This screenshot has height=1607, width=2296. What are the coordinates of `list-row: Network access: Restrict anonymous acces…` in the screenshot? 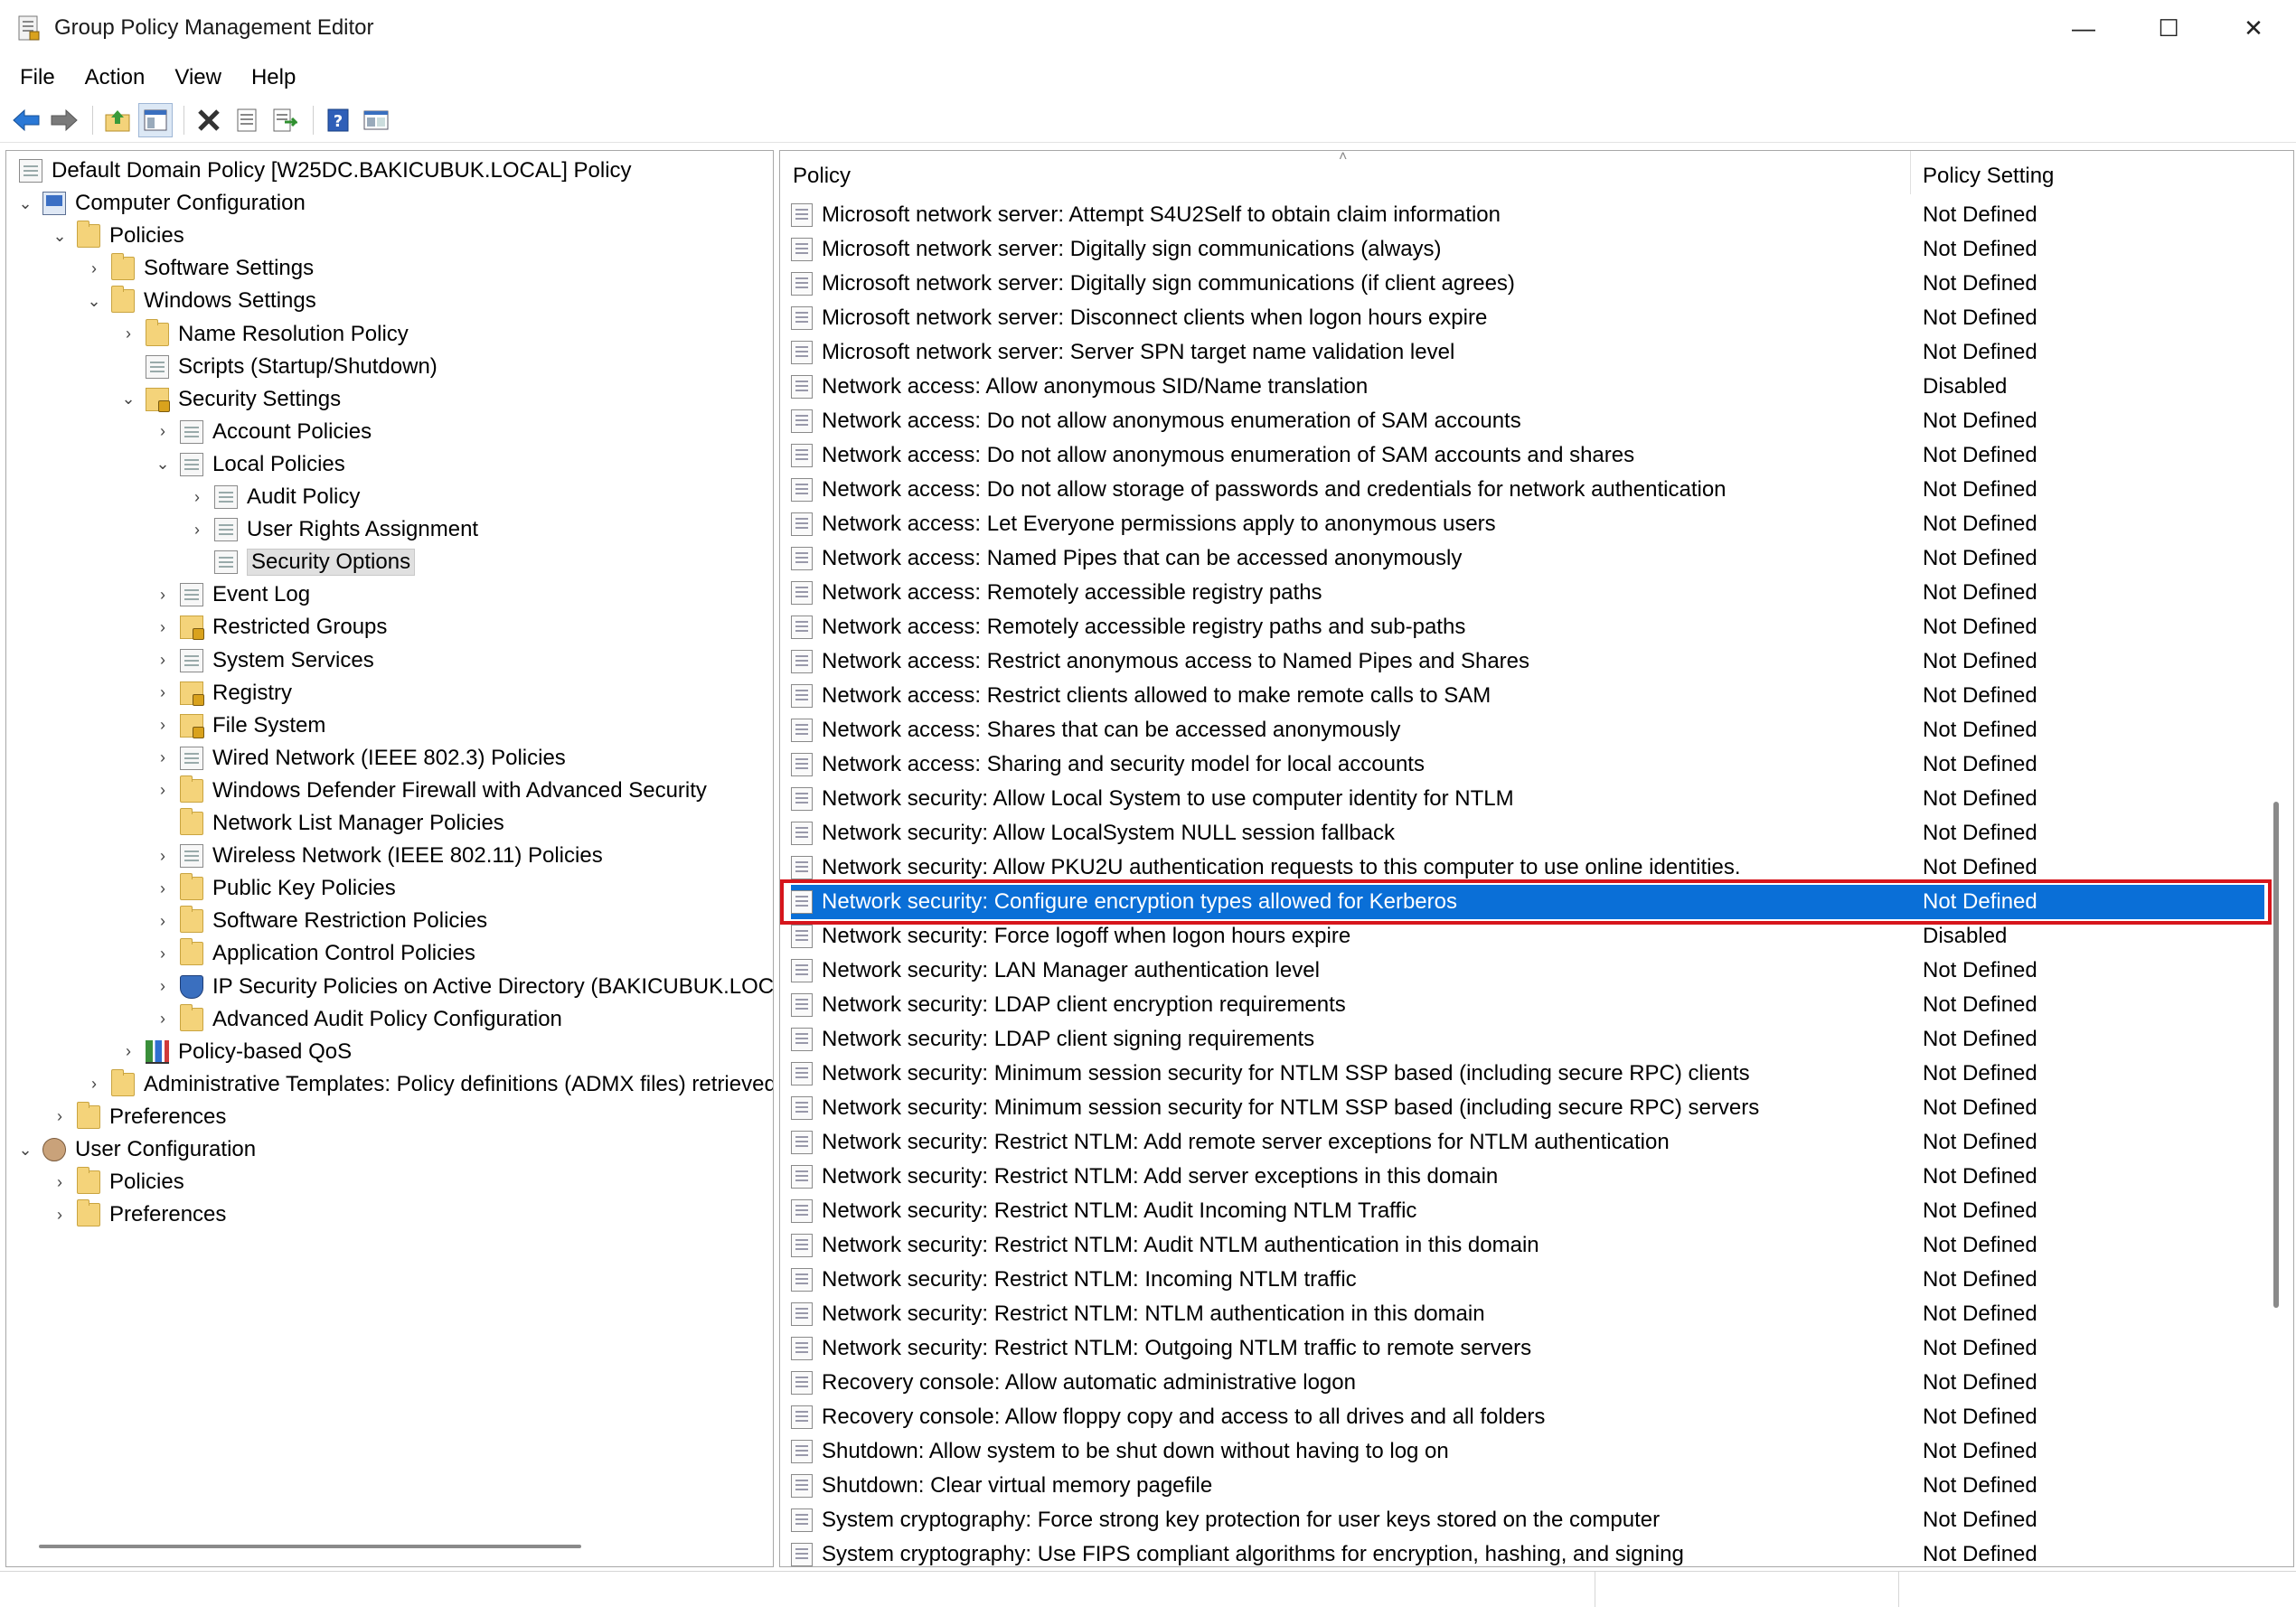 It's located at (1527, 661).